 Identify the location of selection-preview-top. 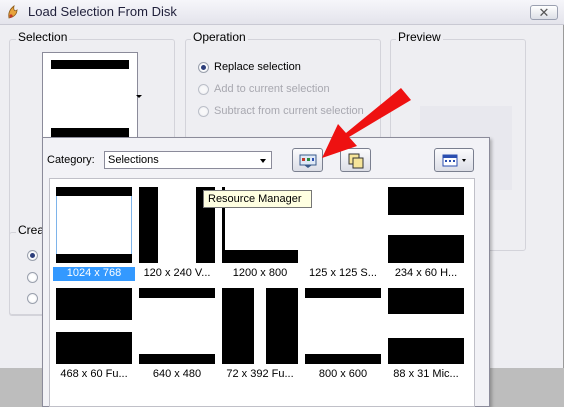
(90, 64).